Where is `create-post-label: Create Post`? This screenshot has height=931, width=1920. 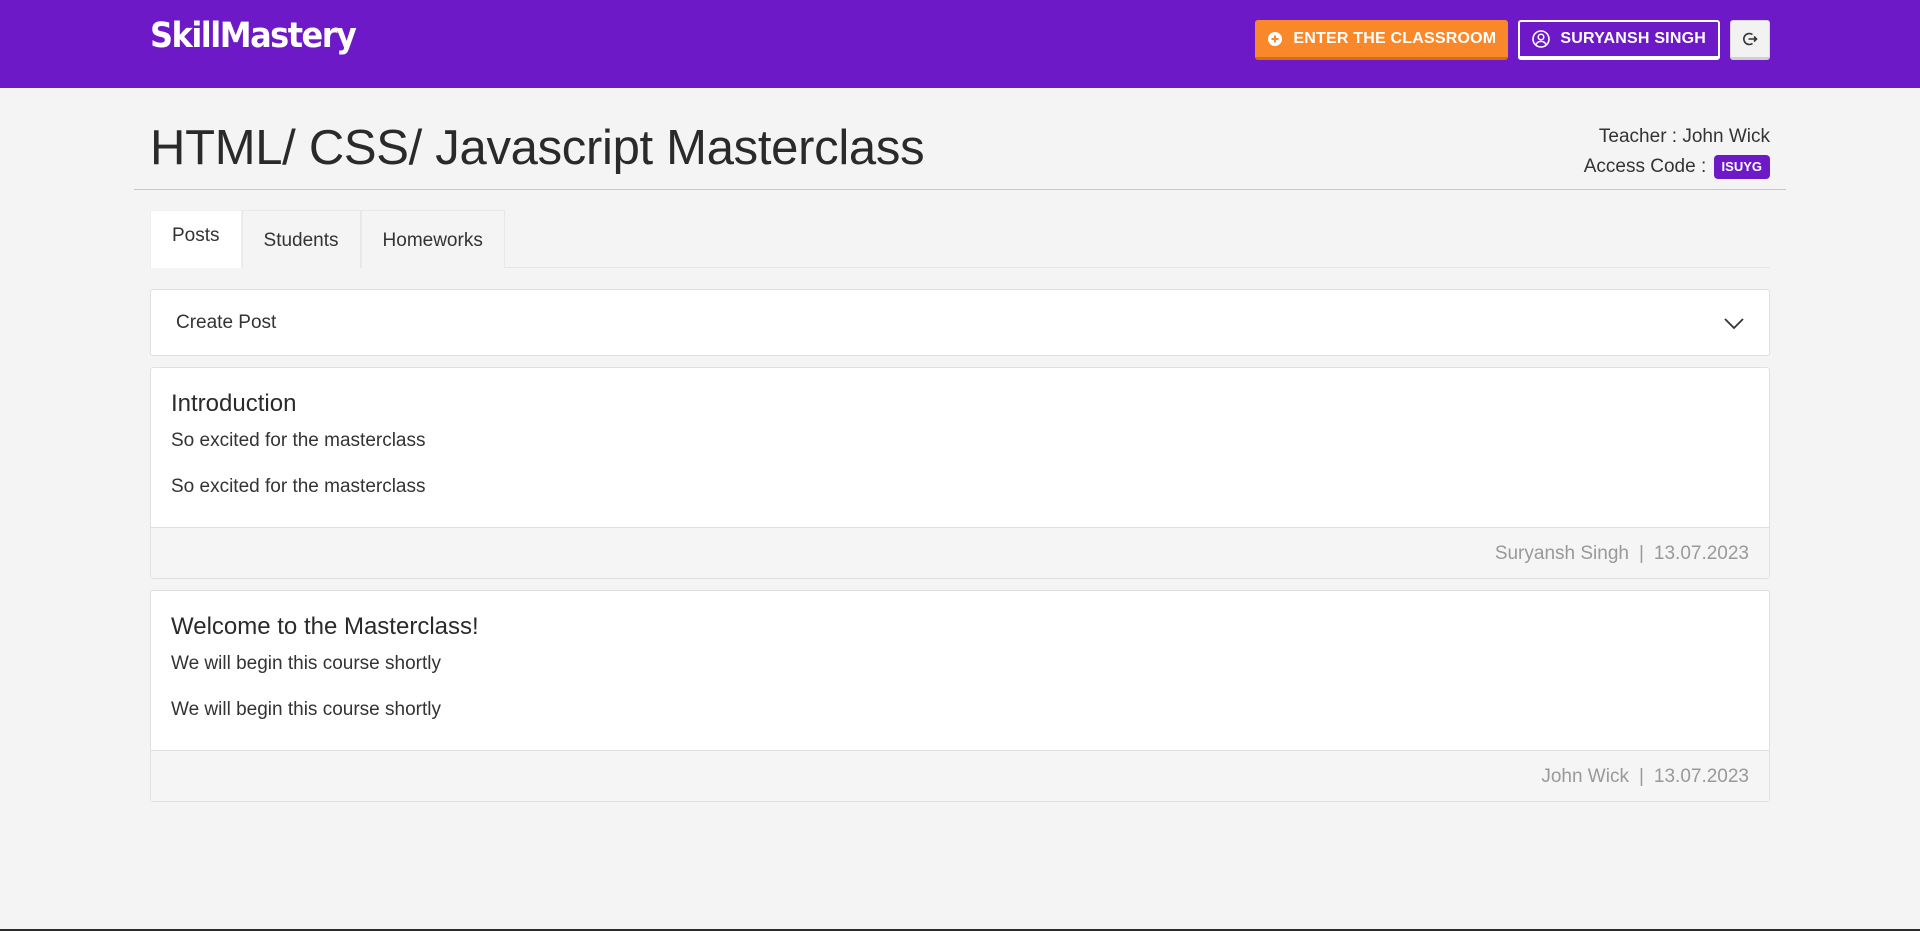
create-post-label: Create Post is located at coordinates (226, 322).